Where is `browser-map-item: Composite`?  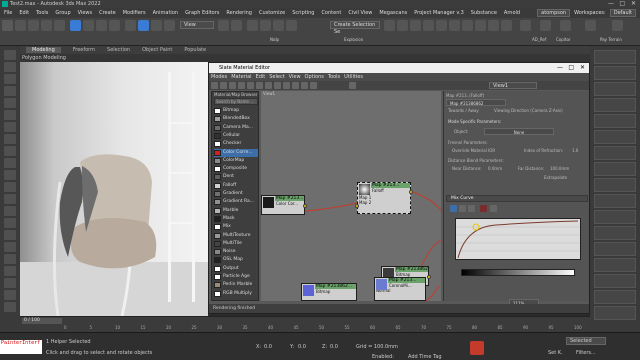 browser-map-item: Composite is located at coordinates (236, 169).